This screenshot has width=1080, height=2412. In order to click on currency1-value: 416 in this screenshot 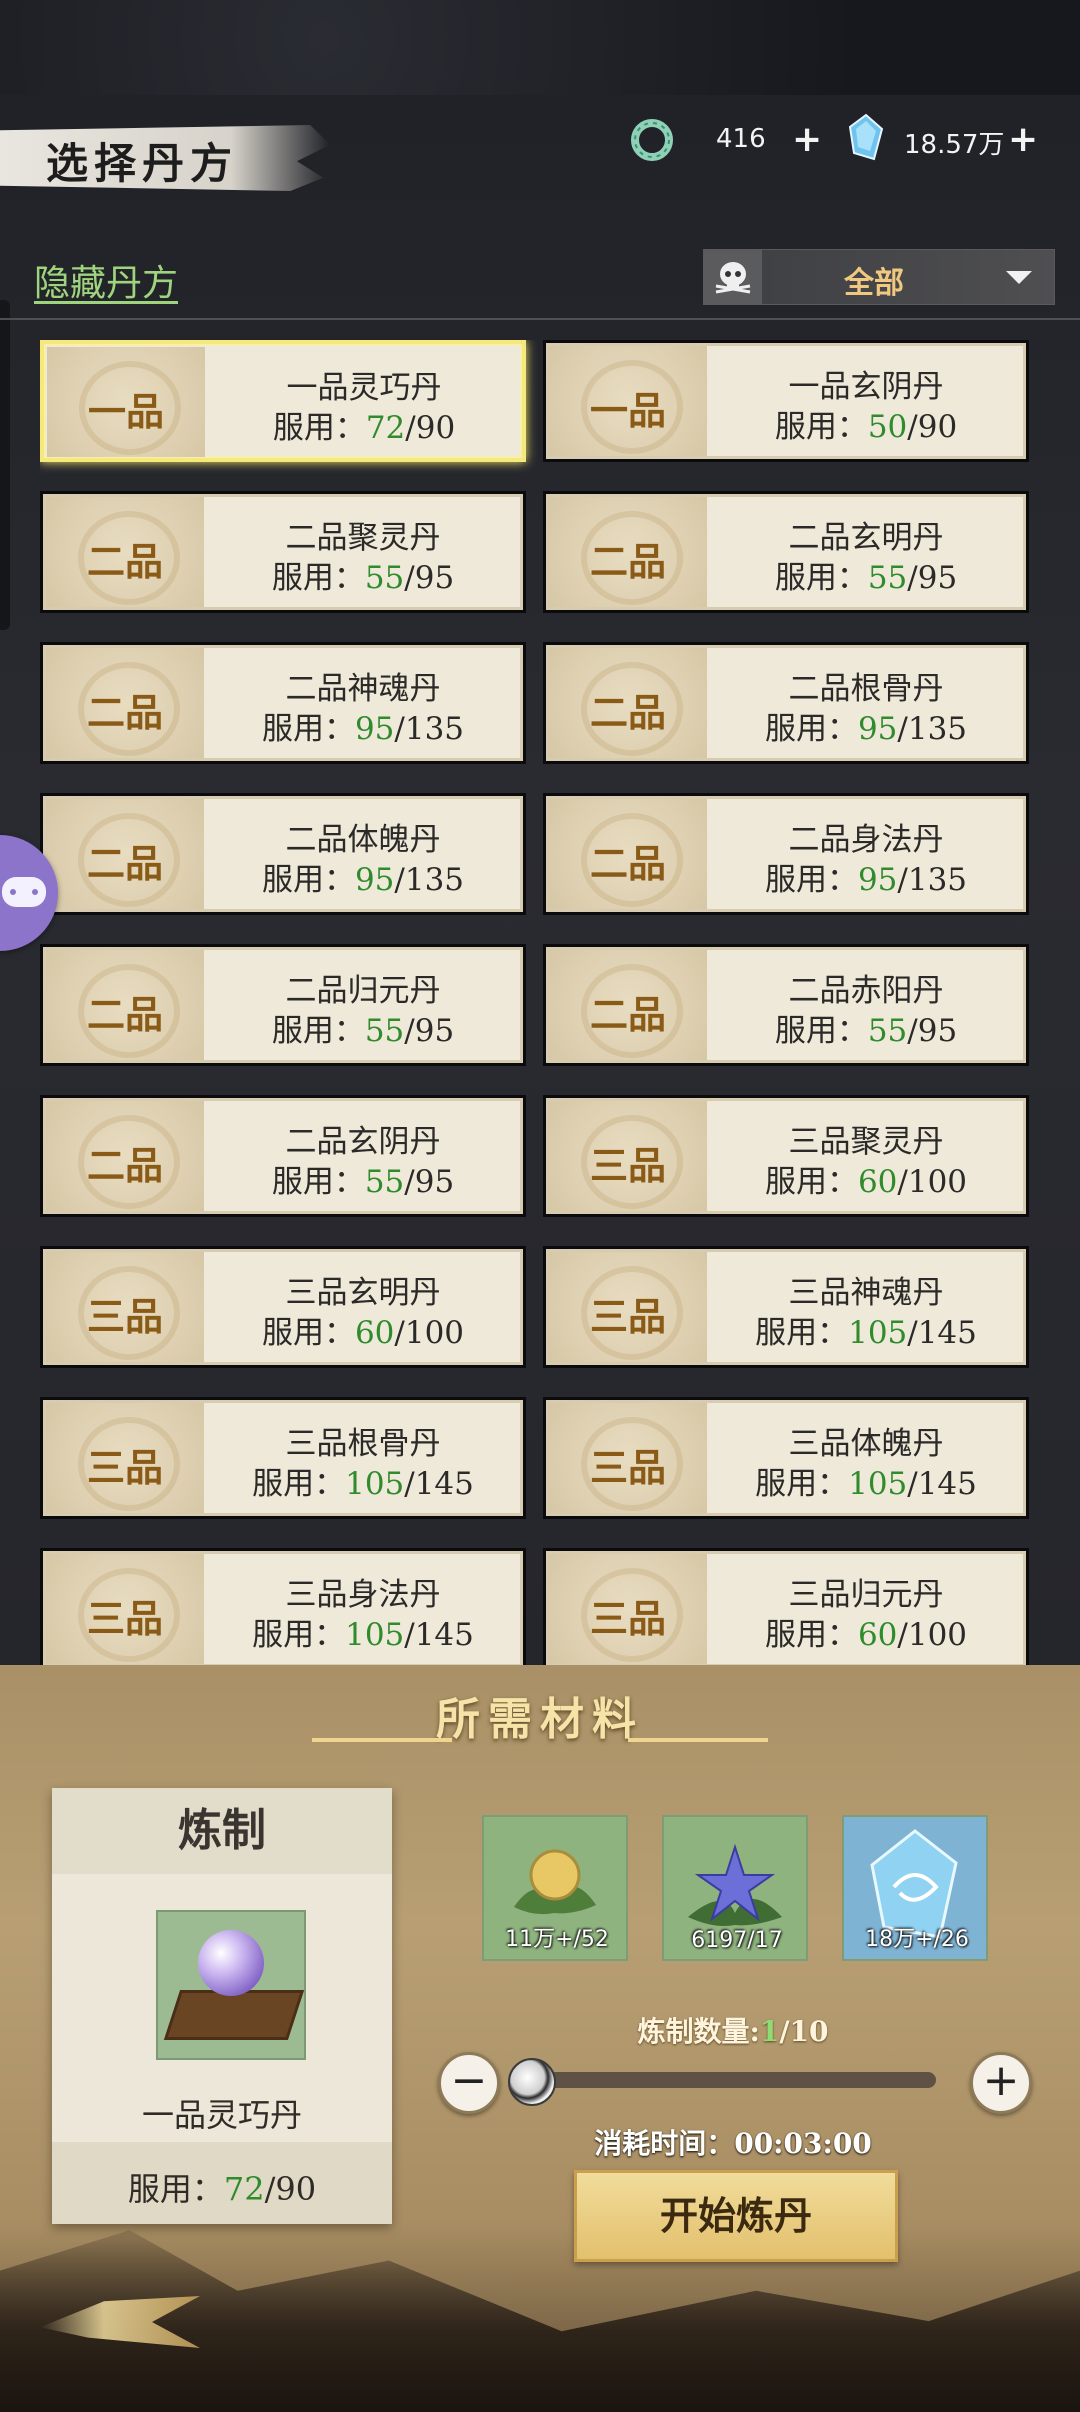, I will do `click(741, 139)`.